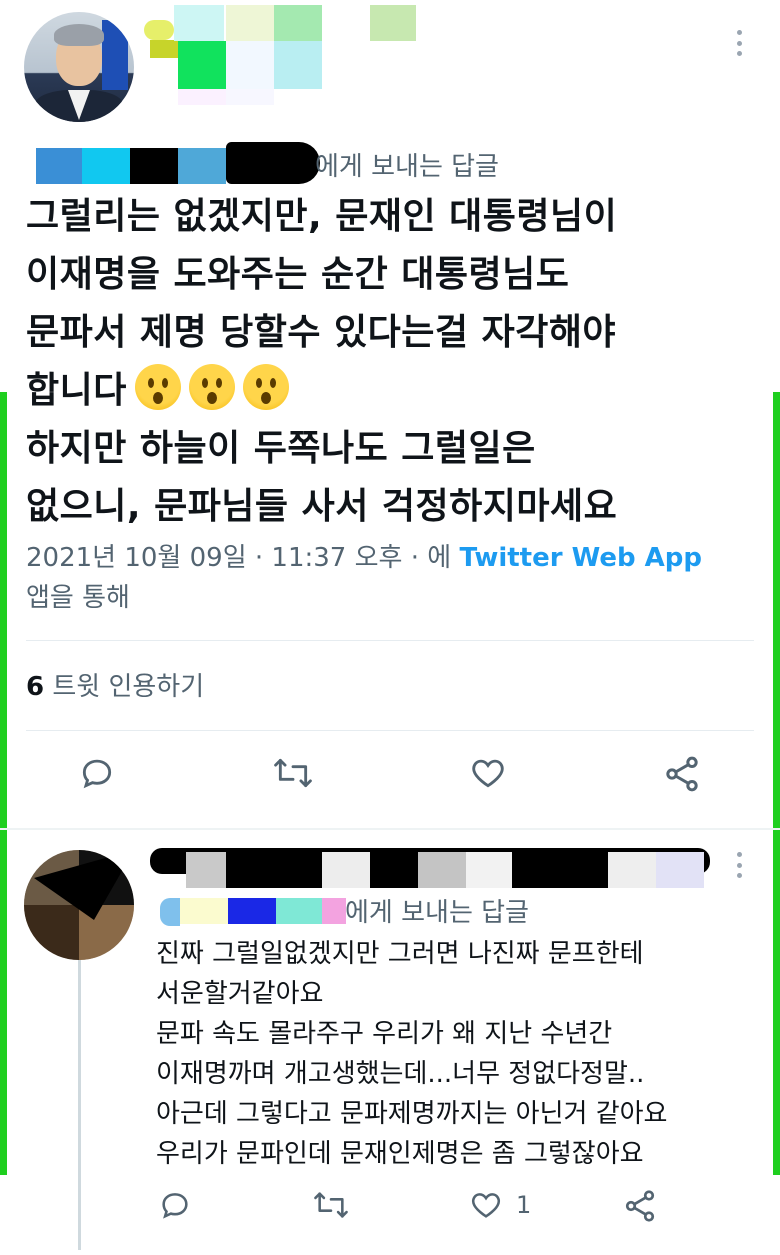  I want to click on like-button: 1, so click(499, 1205).